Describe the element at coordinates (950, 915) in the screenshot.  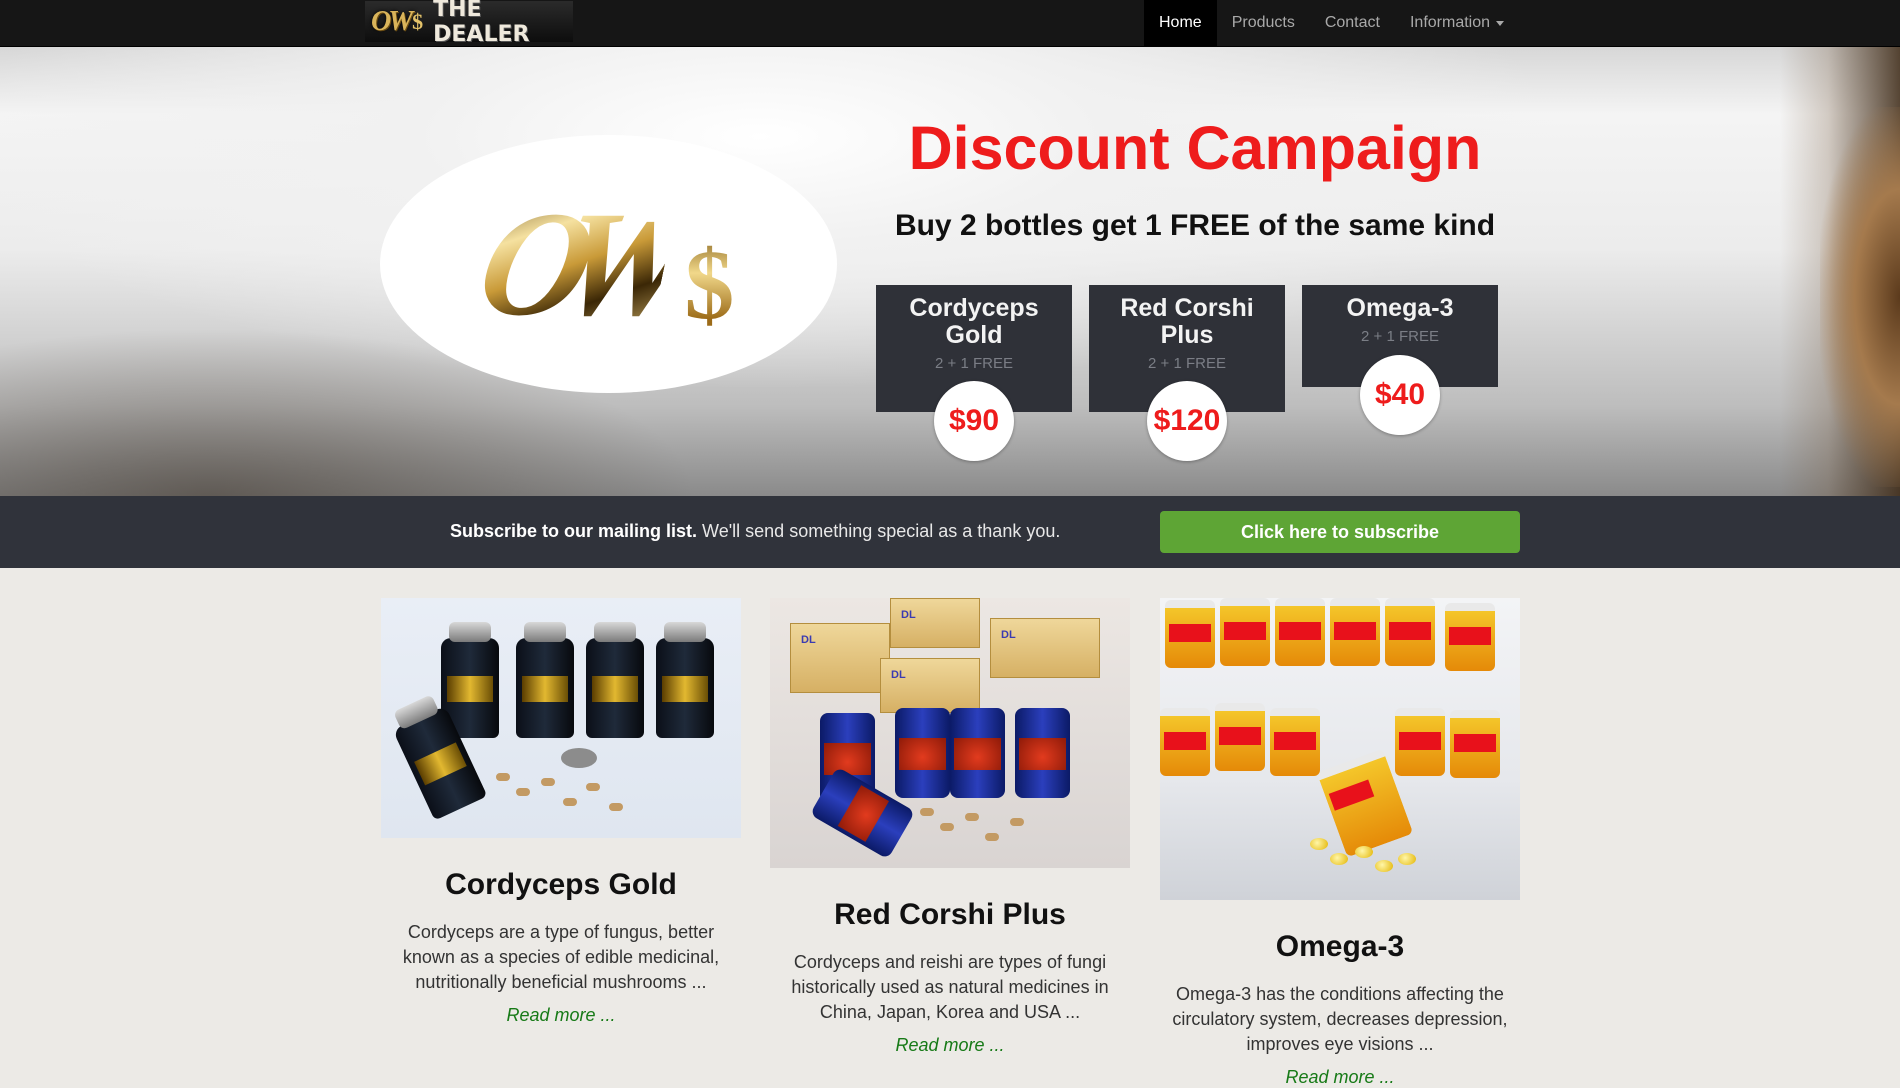
I see `product-title: Red Corshi Plus` at that location.